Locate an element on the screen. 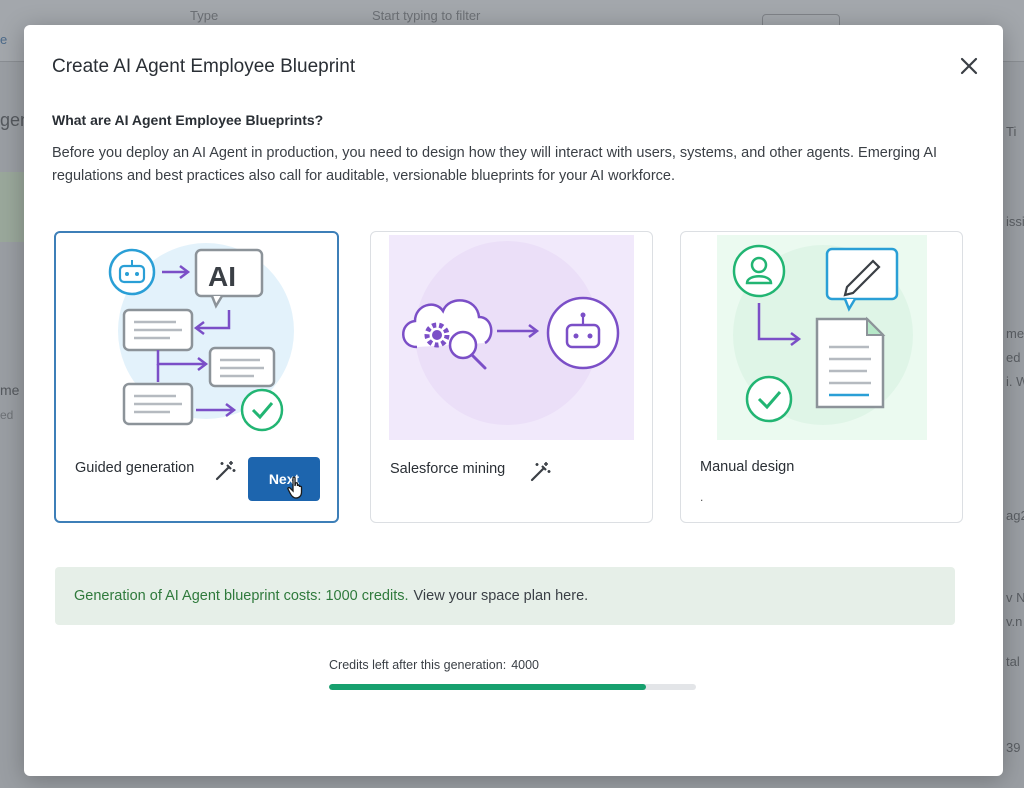  credits-left-value: 4000 is located at coordinates (525, 665).